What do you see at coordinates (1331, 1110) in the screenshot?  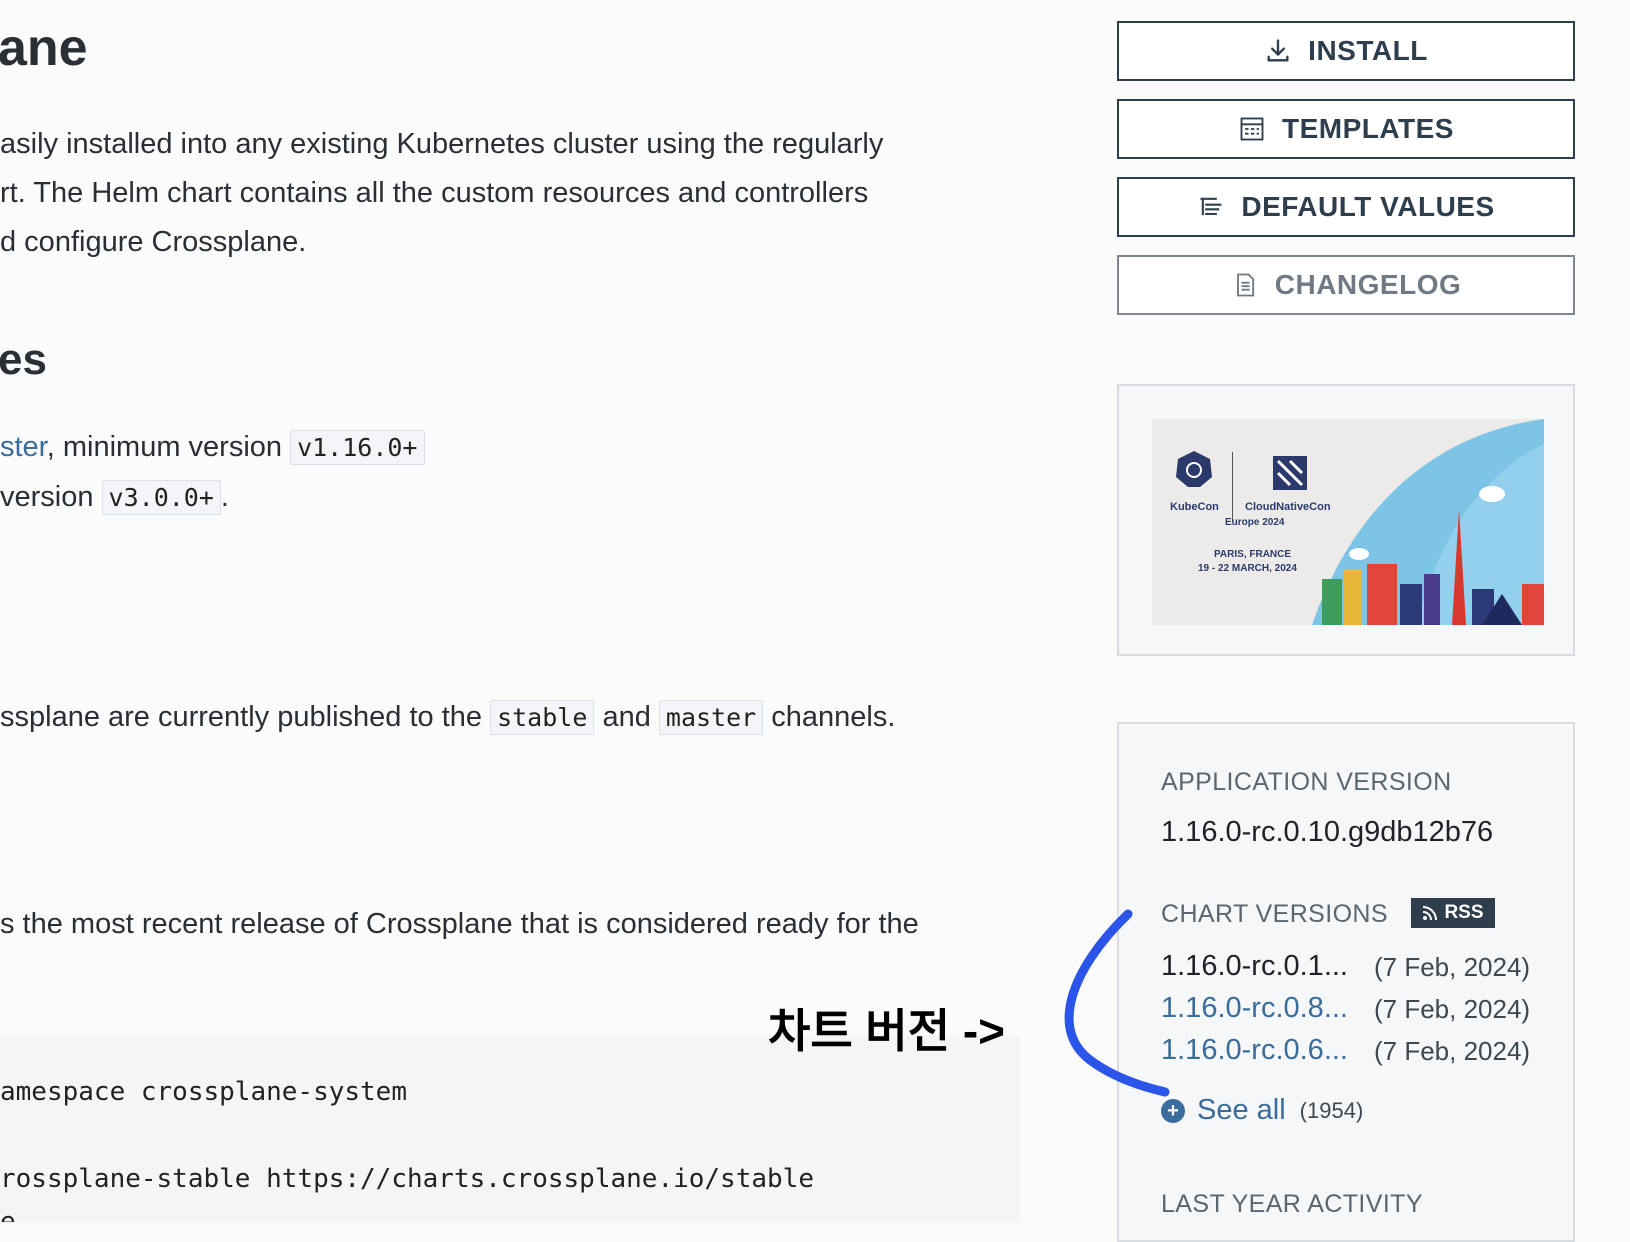 I see `see-all-count: (1954)` at bounding box center [1331, 1110].